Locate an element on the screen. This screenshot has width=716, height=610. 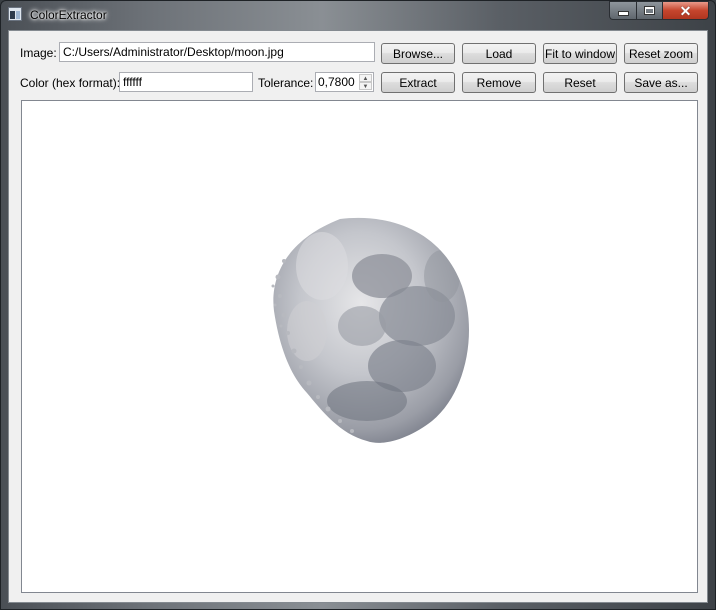
app-window-icon is located at coordinates (15, 14).